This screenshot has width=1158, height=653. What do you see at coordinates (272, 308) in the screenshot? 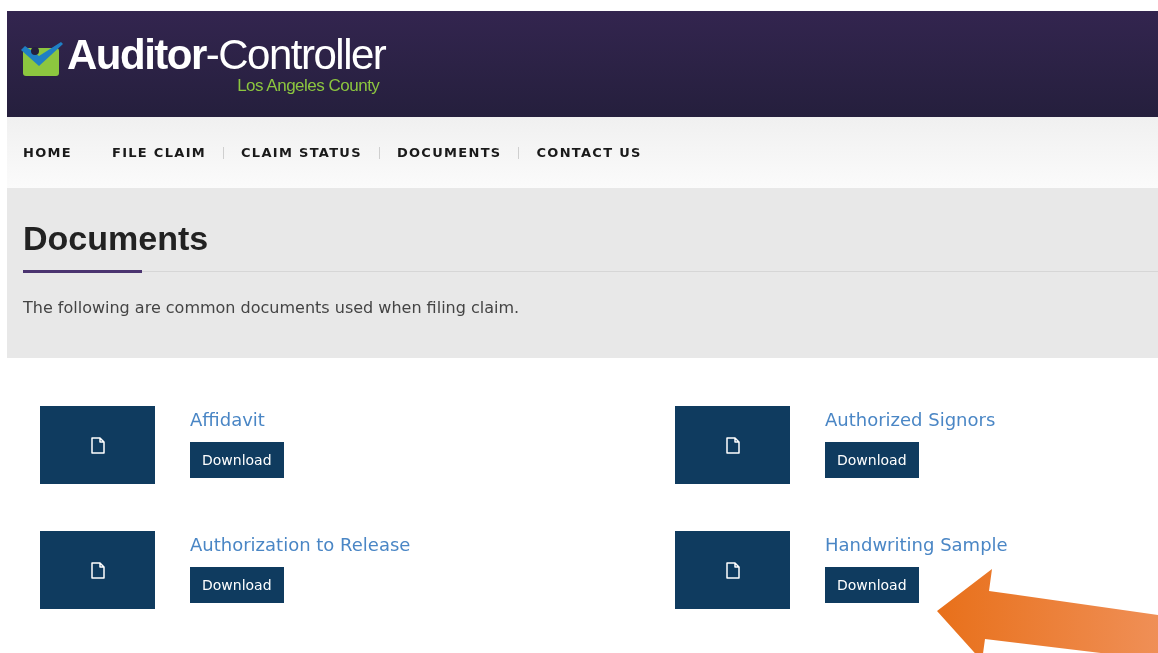
I see `intro-text: The following are common documents used when filing claim.` at bounding box center [272, 308].